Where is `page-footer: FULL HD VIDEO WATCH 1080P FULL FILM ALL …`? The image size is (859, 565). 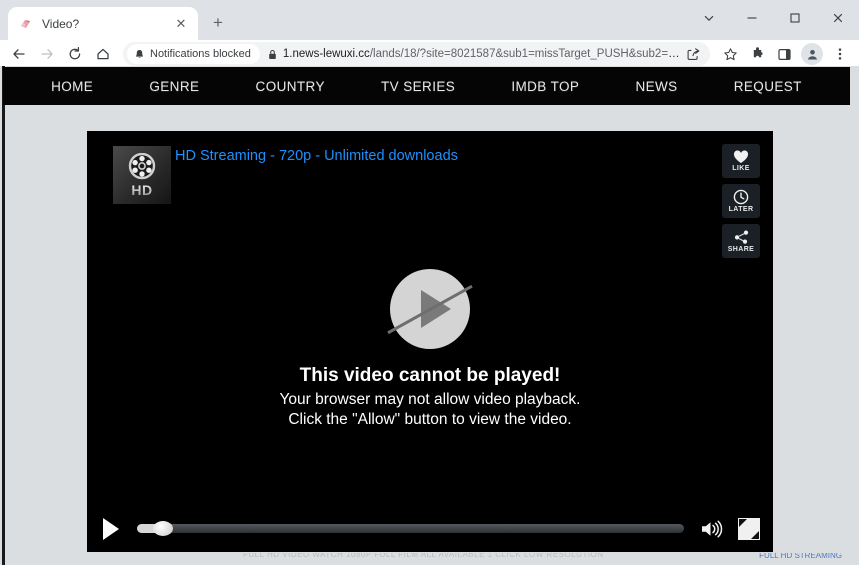 page-footer: FULL HD VIDEO WATCH 1080P FULL FILM ALL … is located at coordinates (426, 559).